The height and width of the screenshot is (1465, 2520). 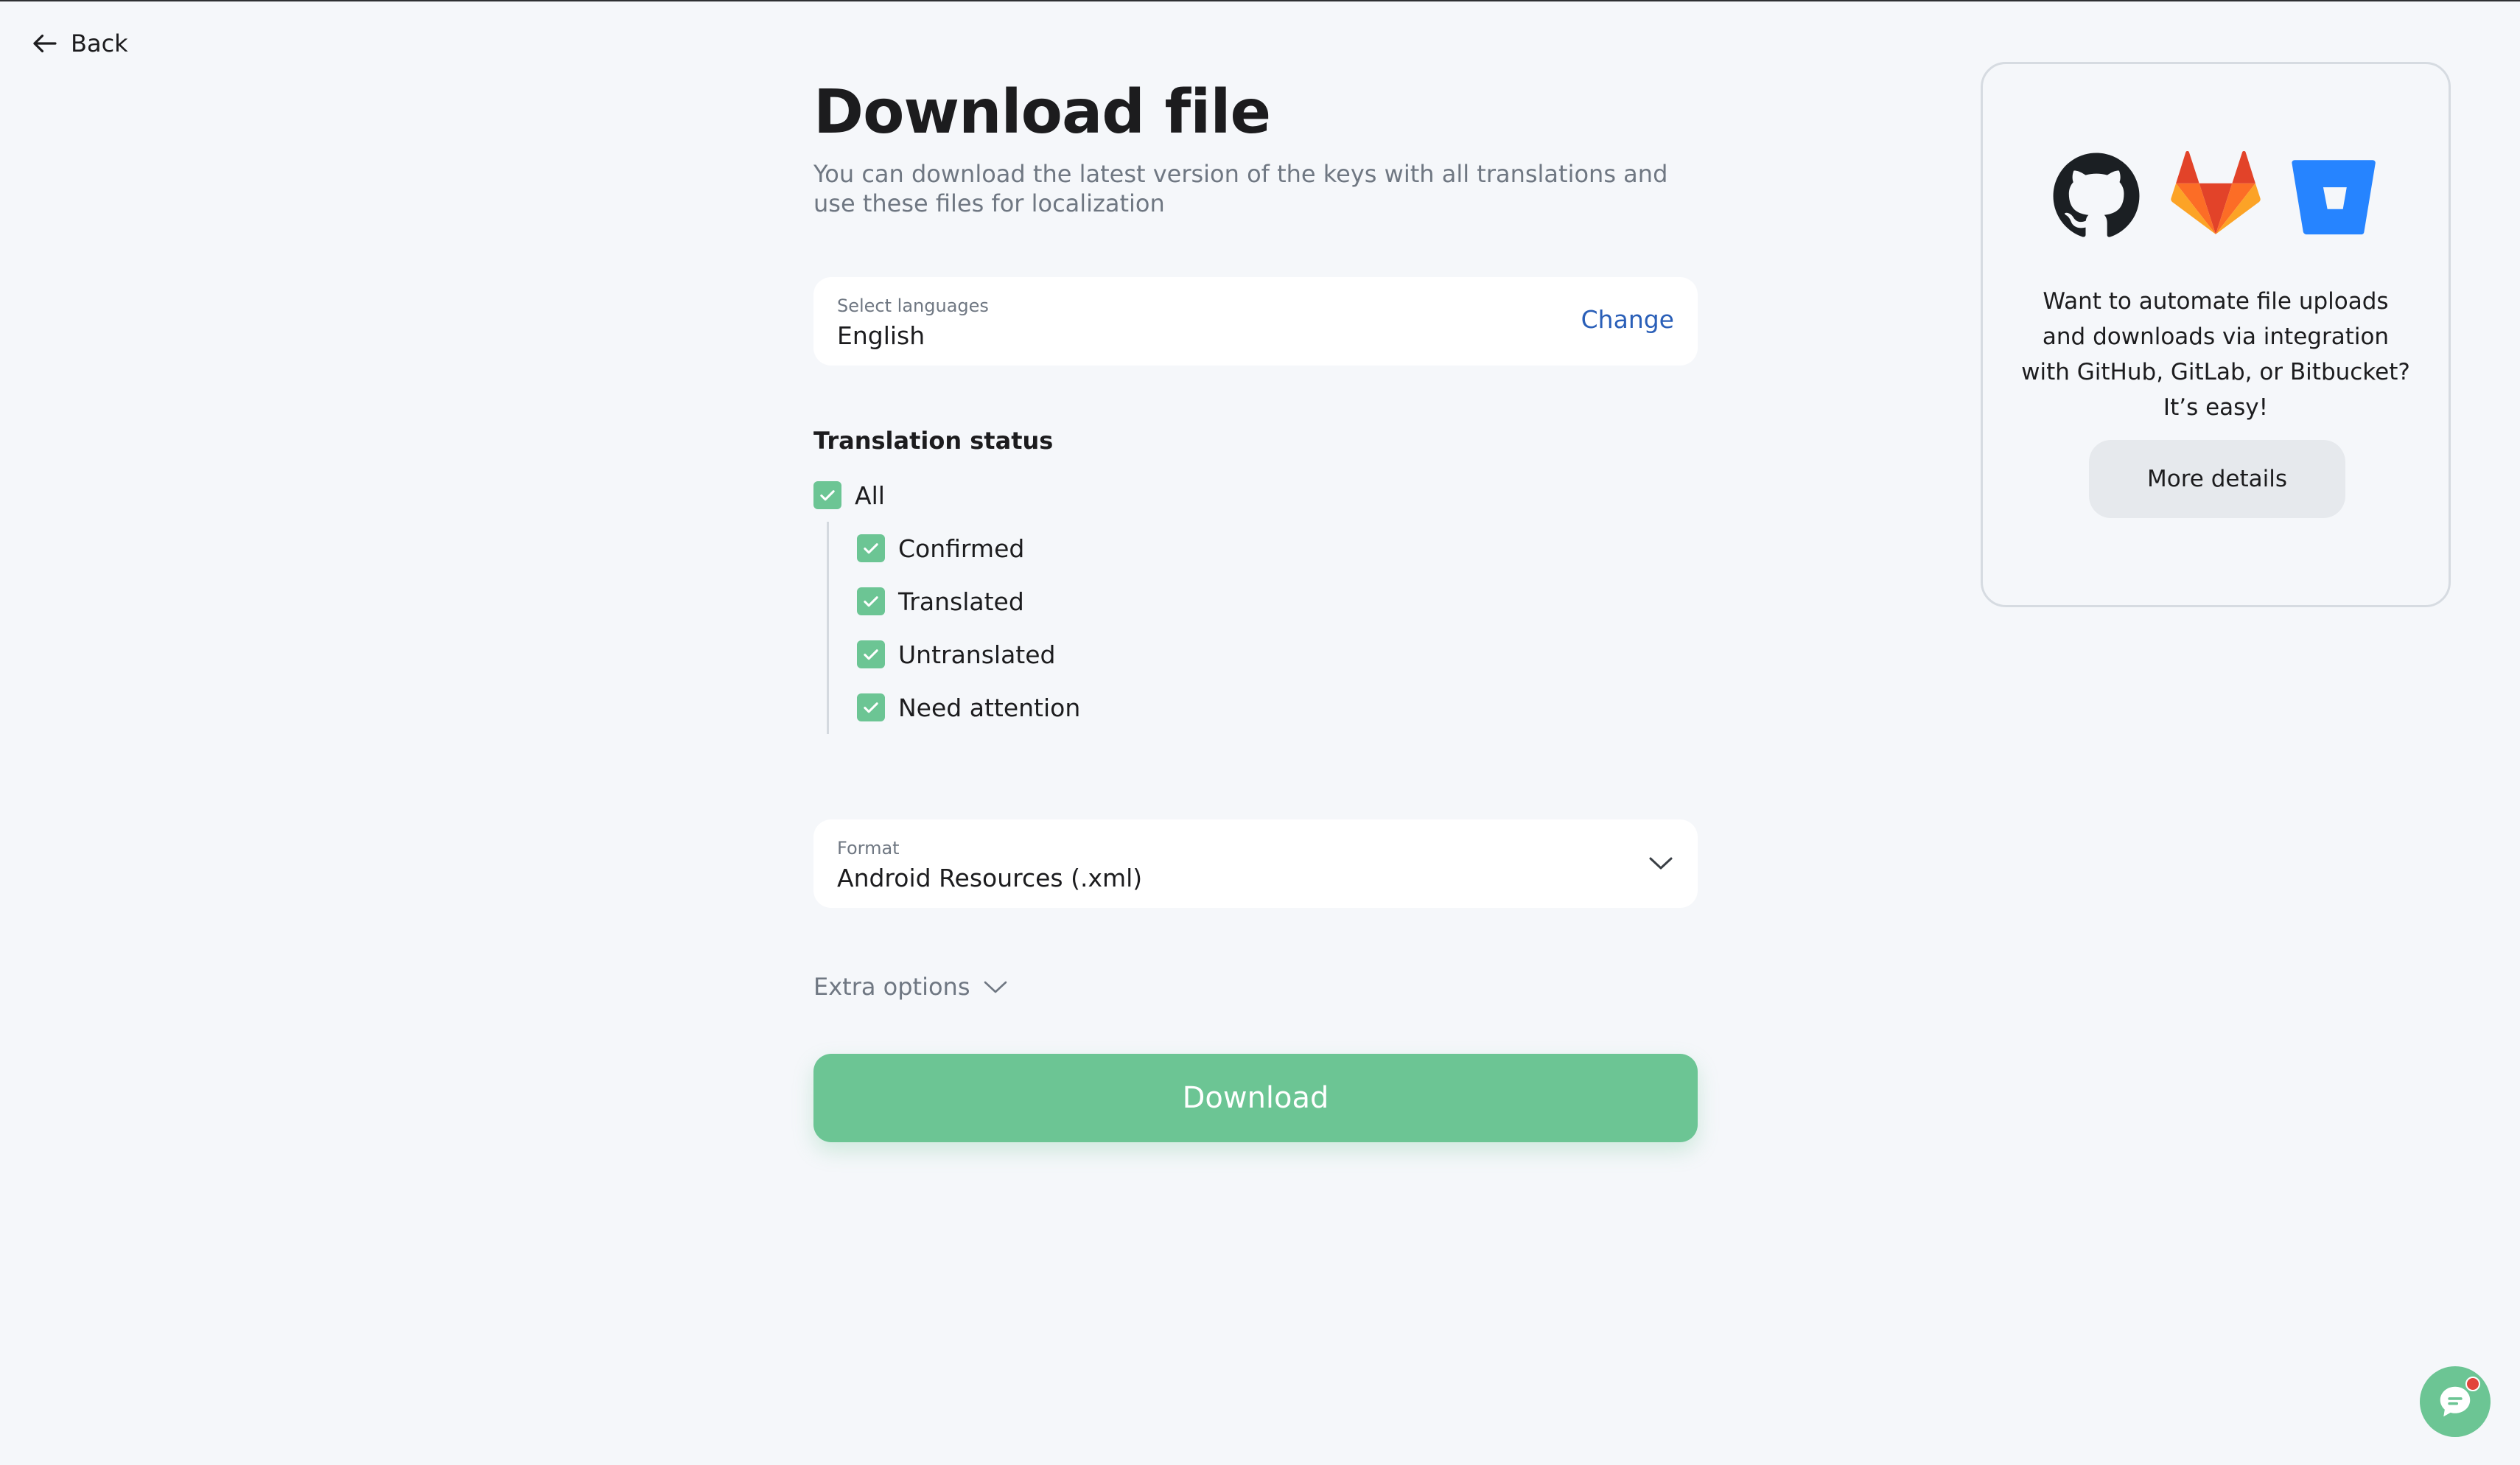 I want to click on checkbox-need-attention, so click(x=871, y=707).